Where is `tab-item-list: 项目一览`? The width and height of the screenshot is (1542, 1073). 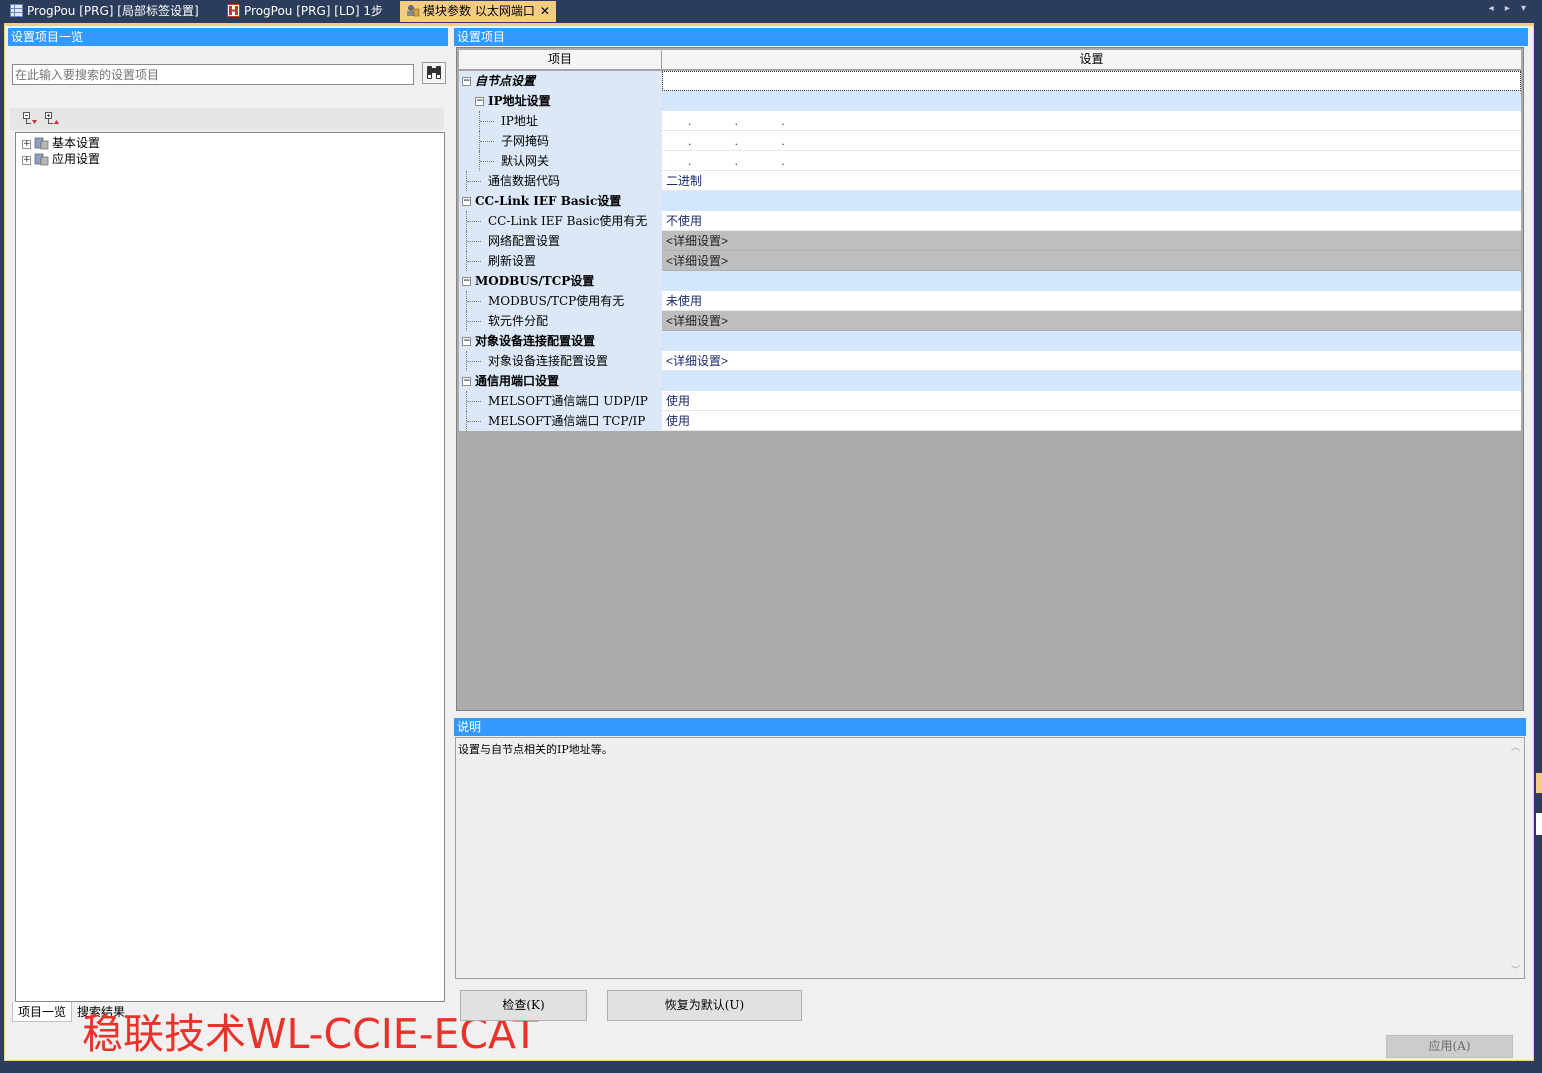
tab-item-list: 项目一览 is located at coordinates (42, 1012).